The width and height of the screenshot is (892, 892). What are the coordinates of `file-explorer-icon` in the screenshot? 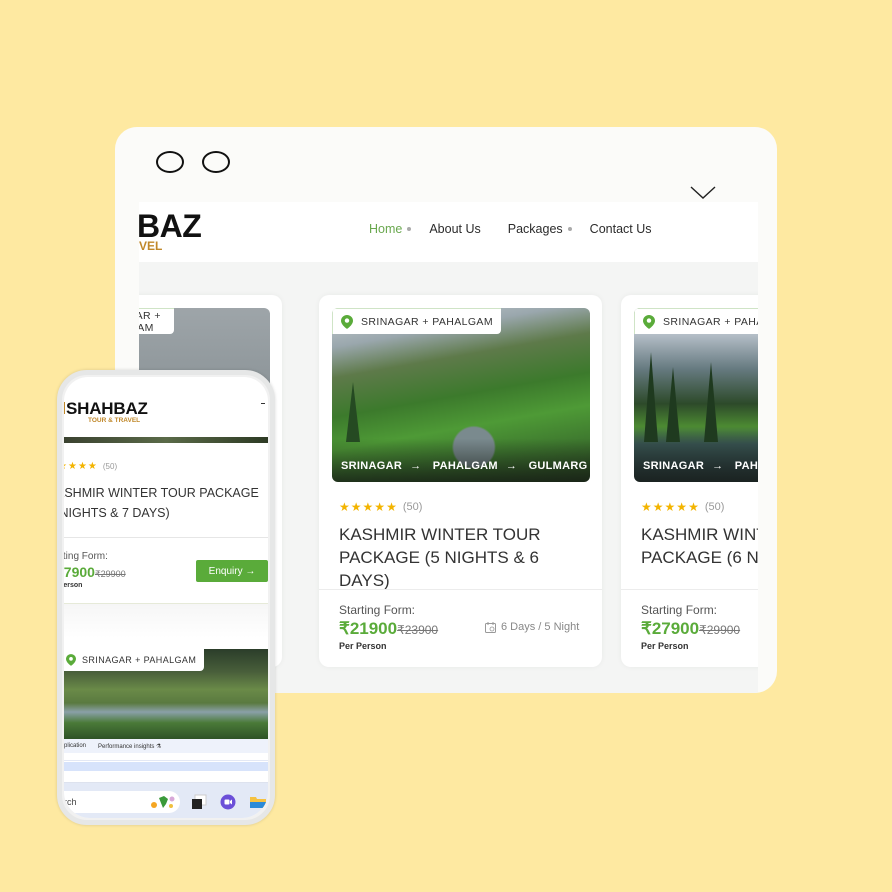 It's located at (258, 802).